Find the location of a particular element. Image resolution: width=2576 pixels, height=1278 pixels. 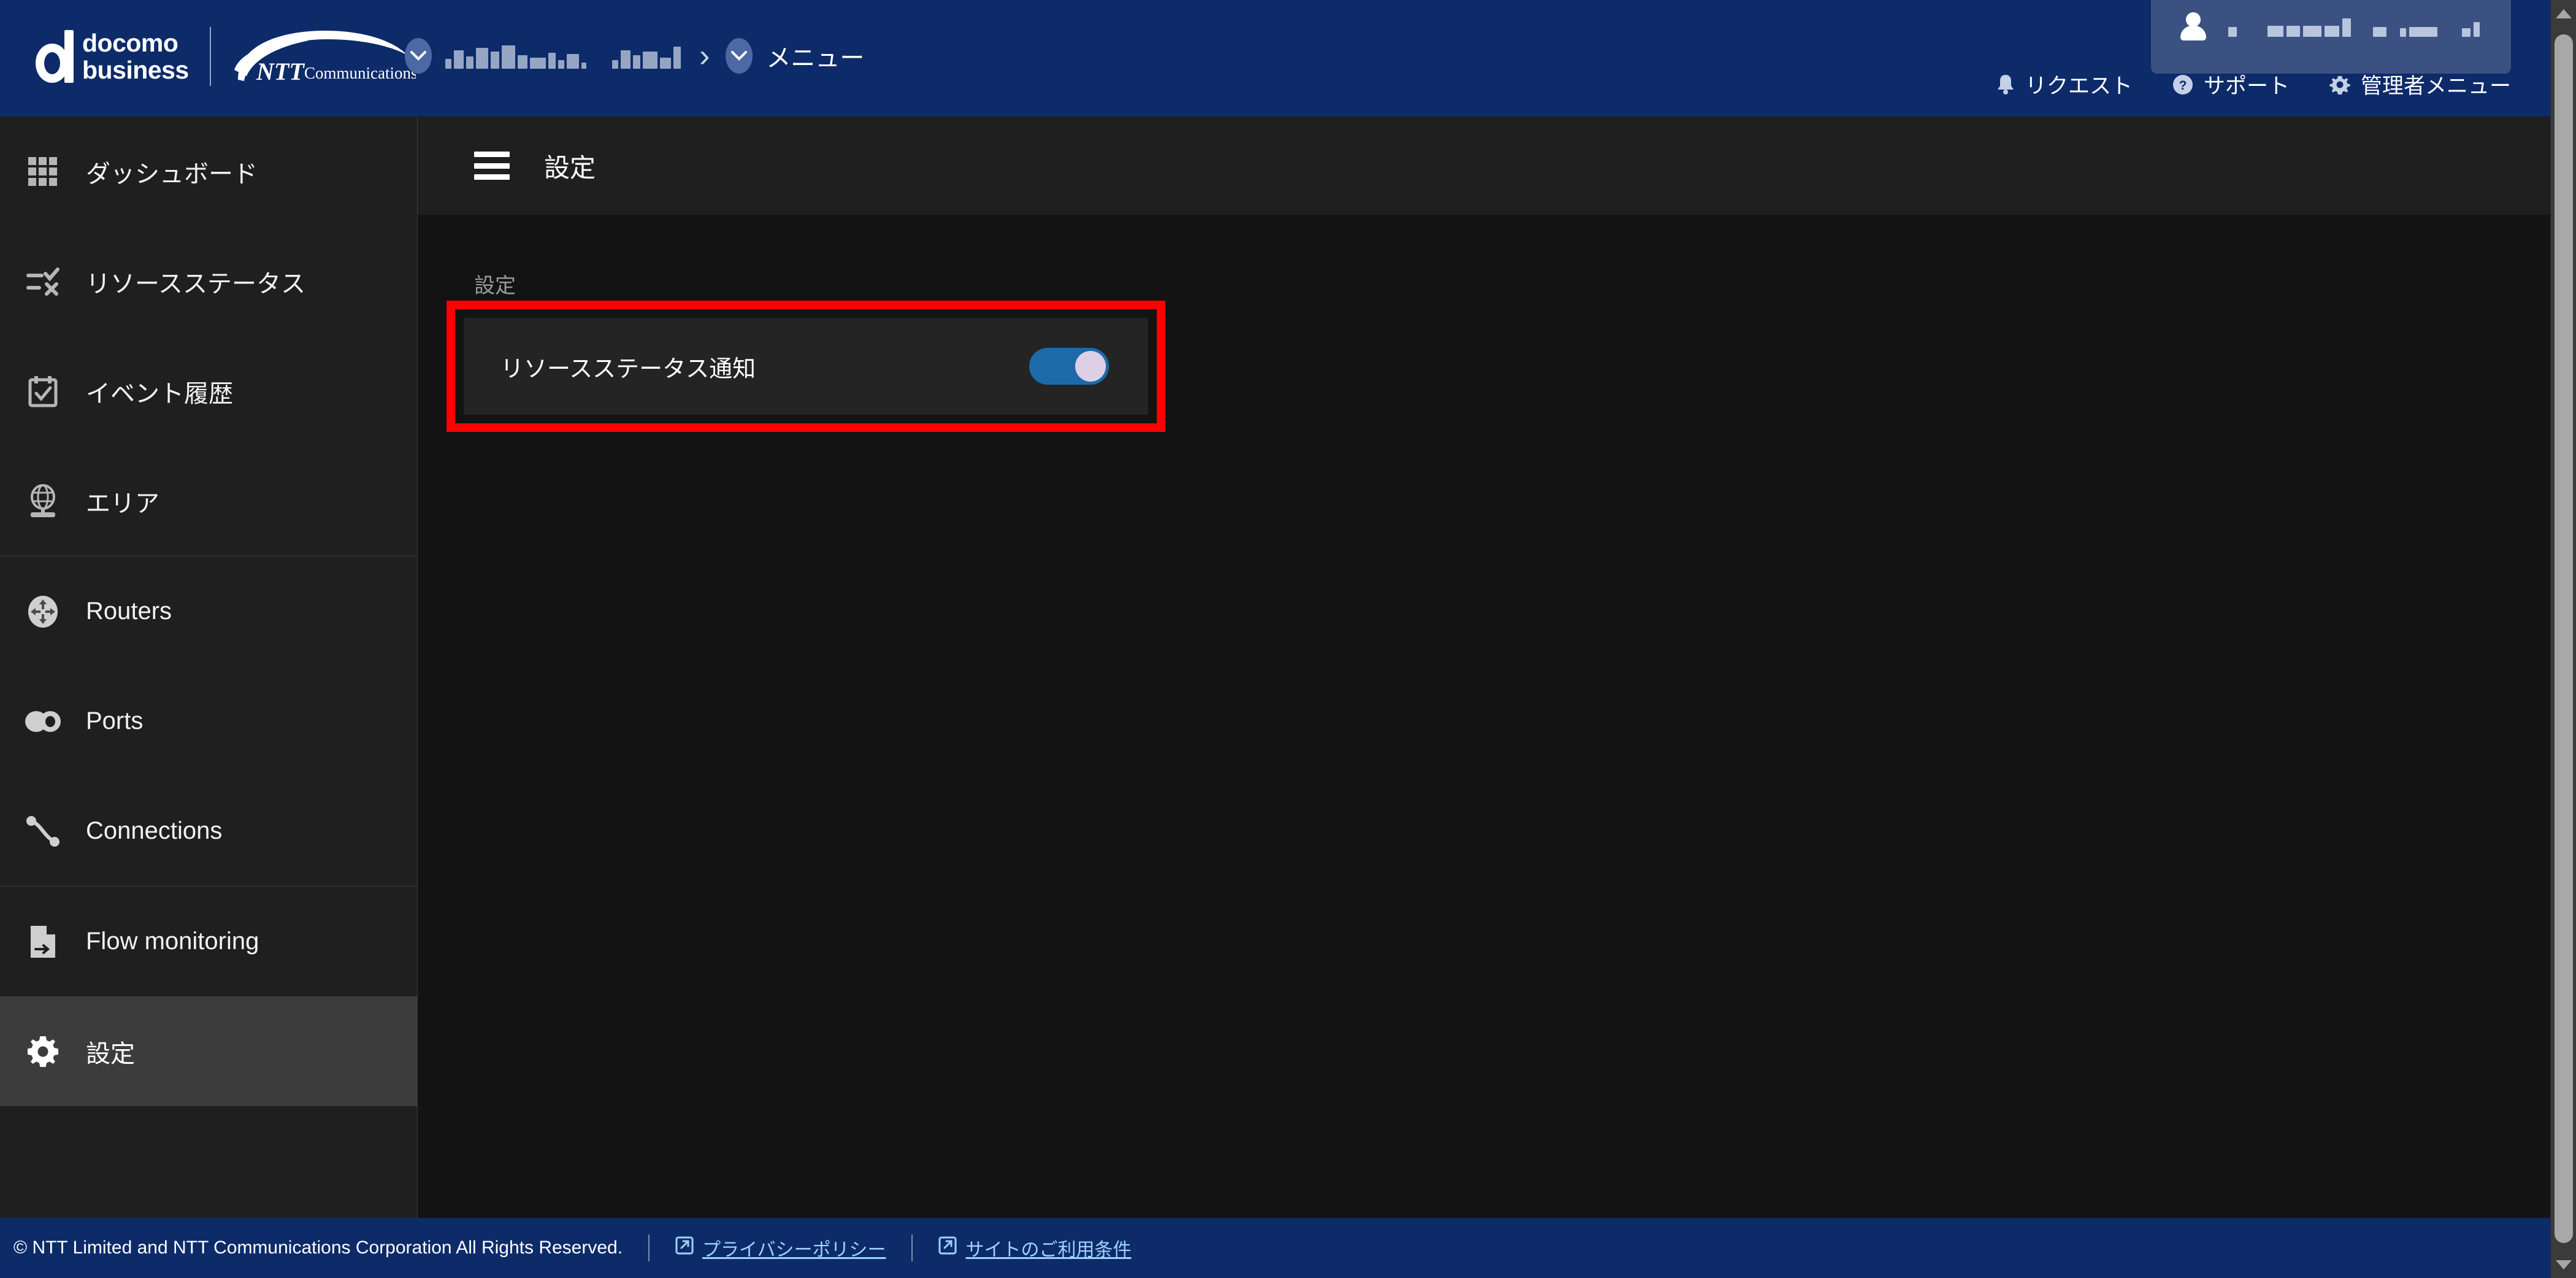

router-icon is located at coordinates (43, 612).